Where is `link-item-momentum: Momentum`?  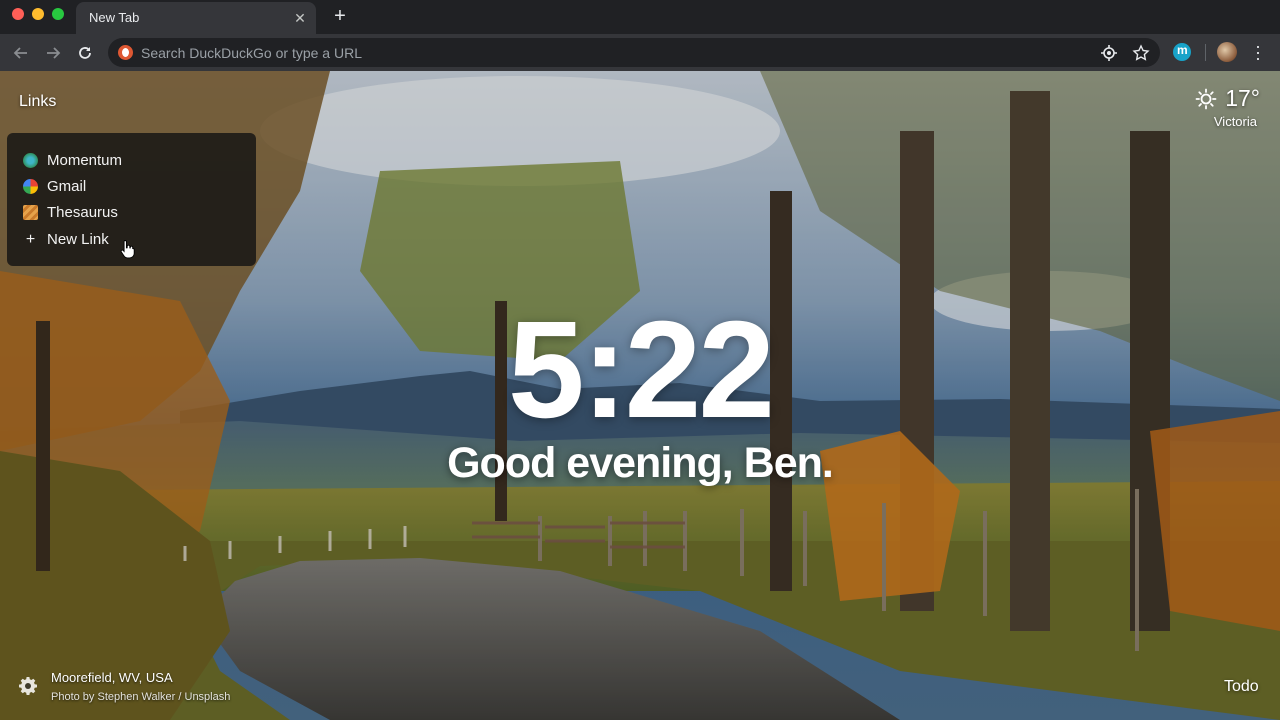
link-item-momentum: Momentum is located at coordinates (72, 160).